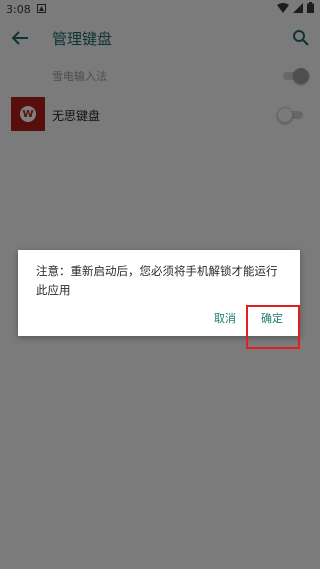  What do you see at coordinates (273, 327) in the screenshot?
I see `highlight-box` at bounding box center [273, 327].